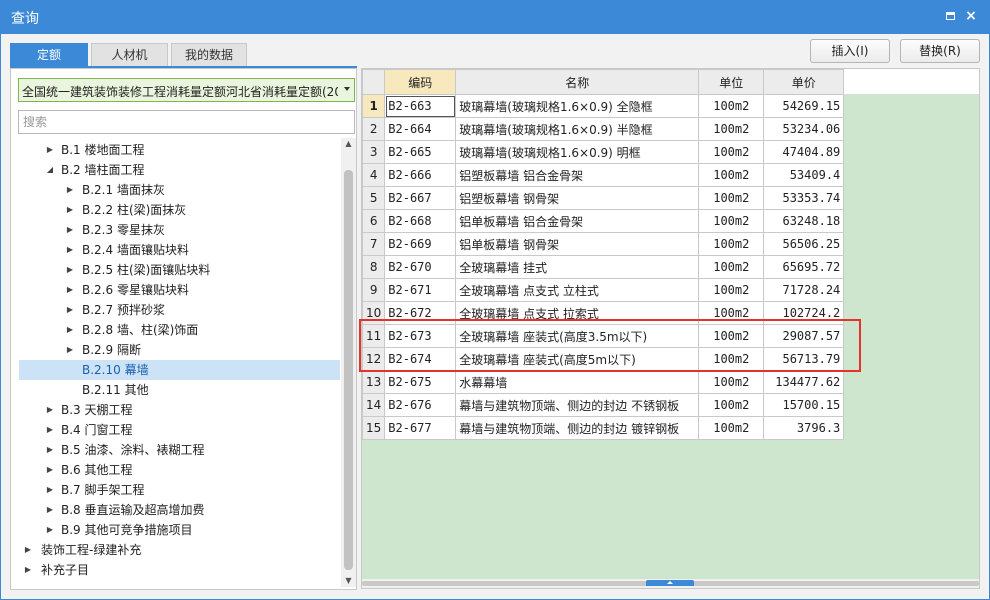  I want to click on tree-item: ▶ B.2.4 墙面镶贴块料, so click(179, 250).